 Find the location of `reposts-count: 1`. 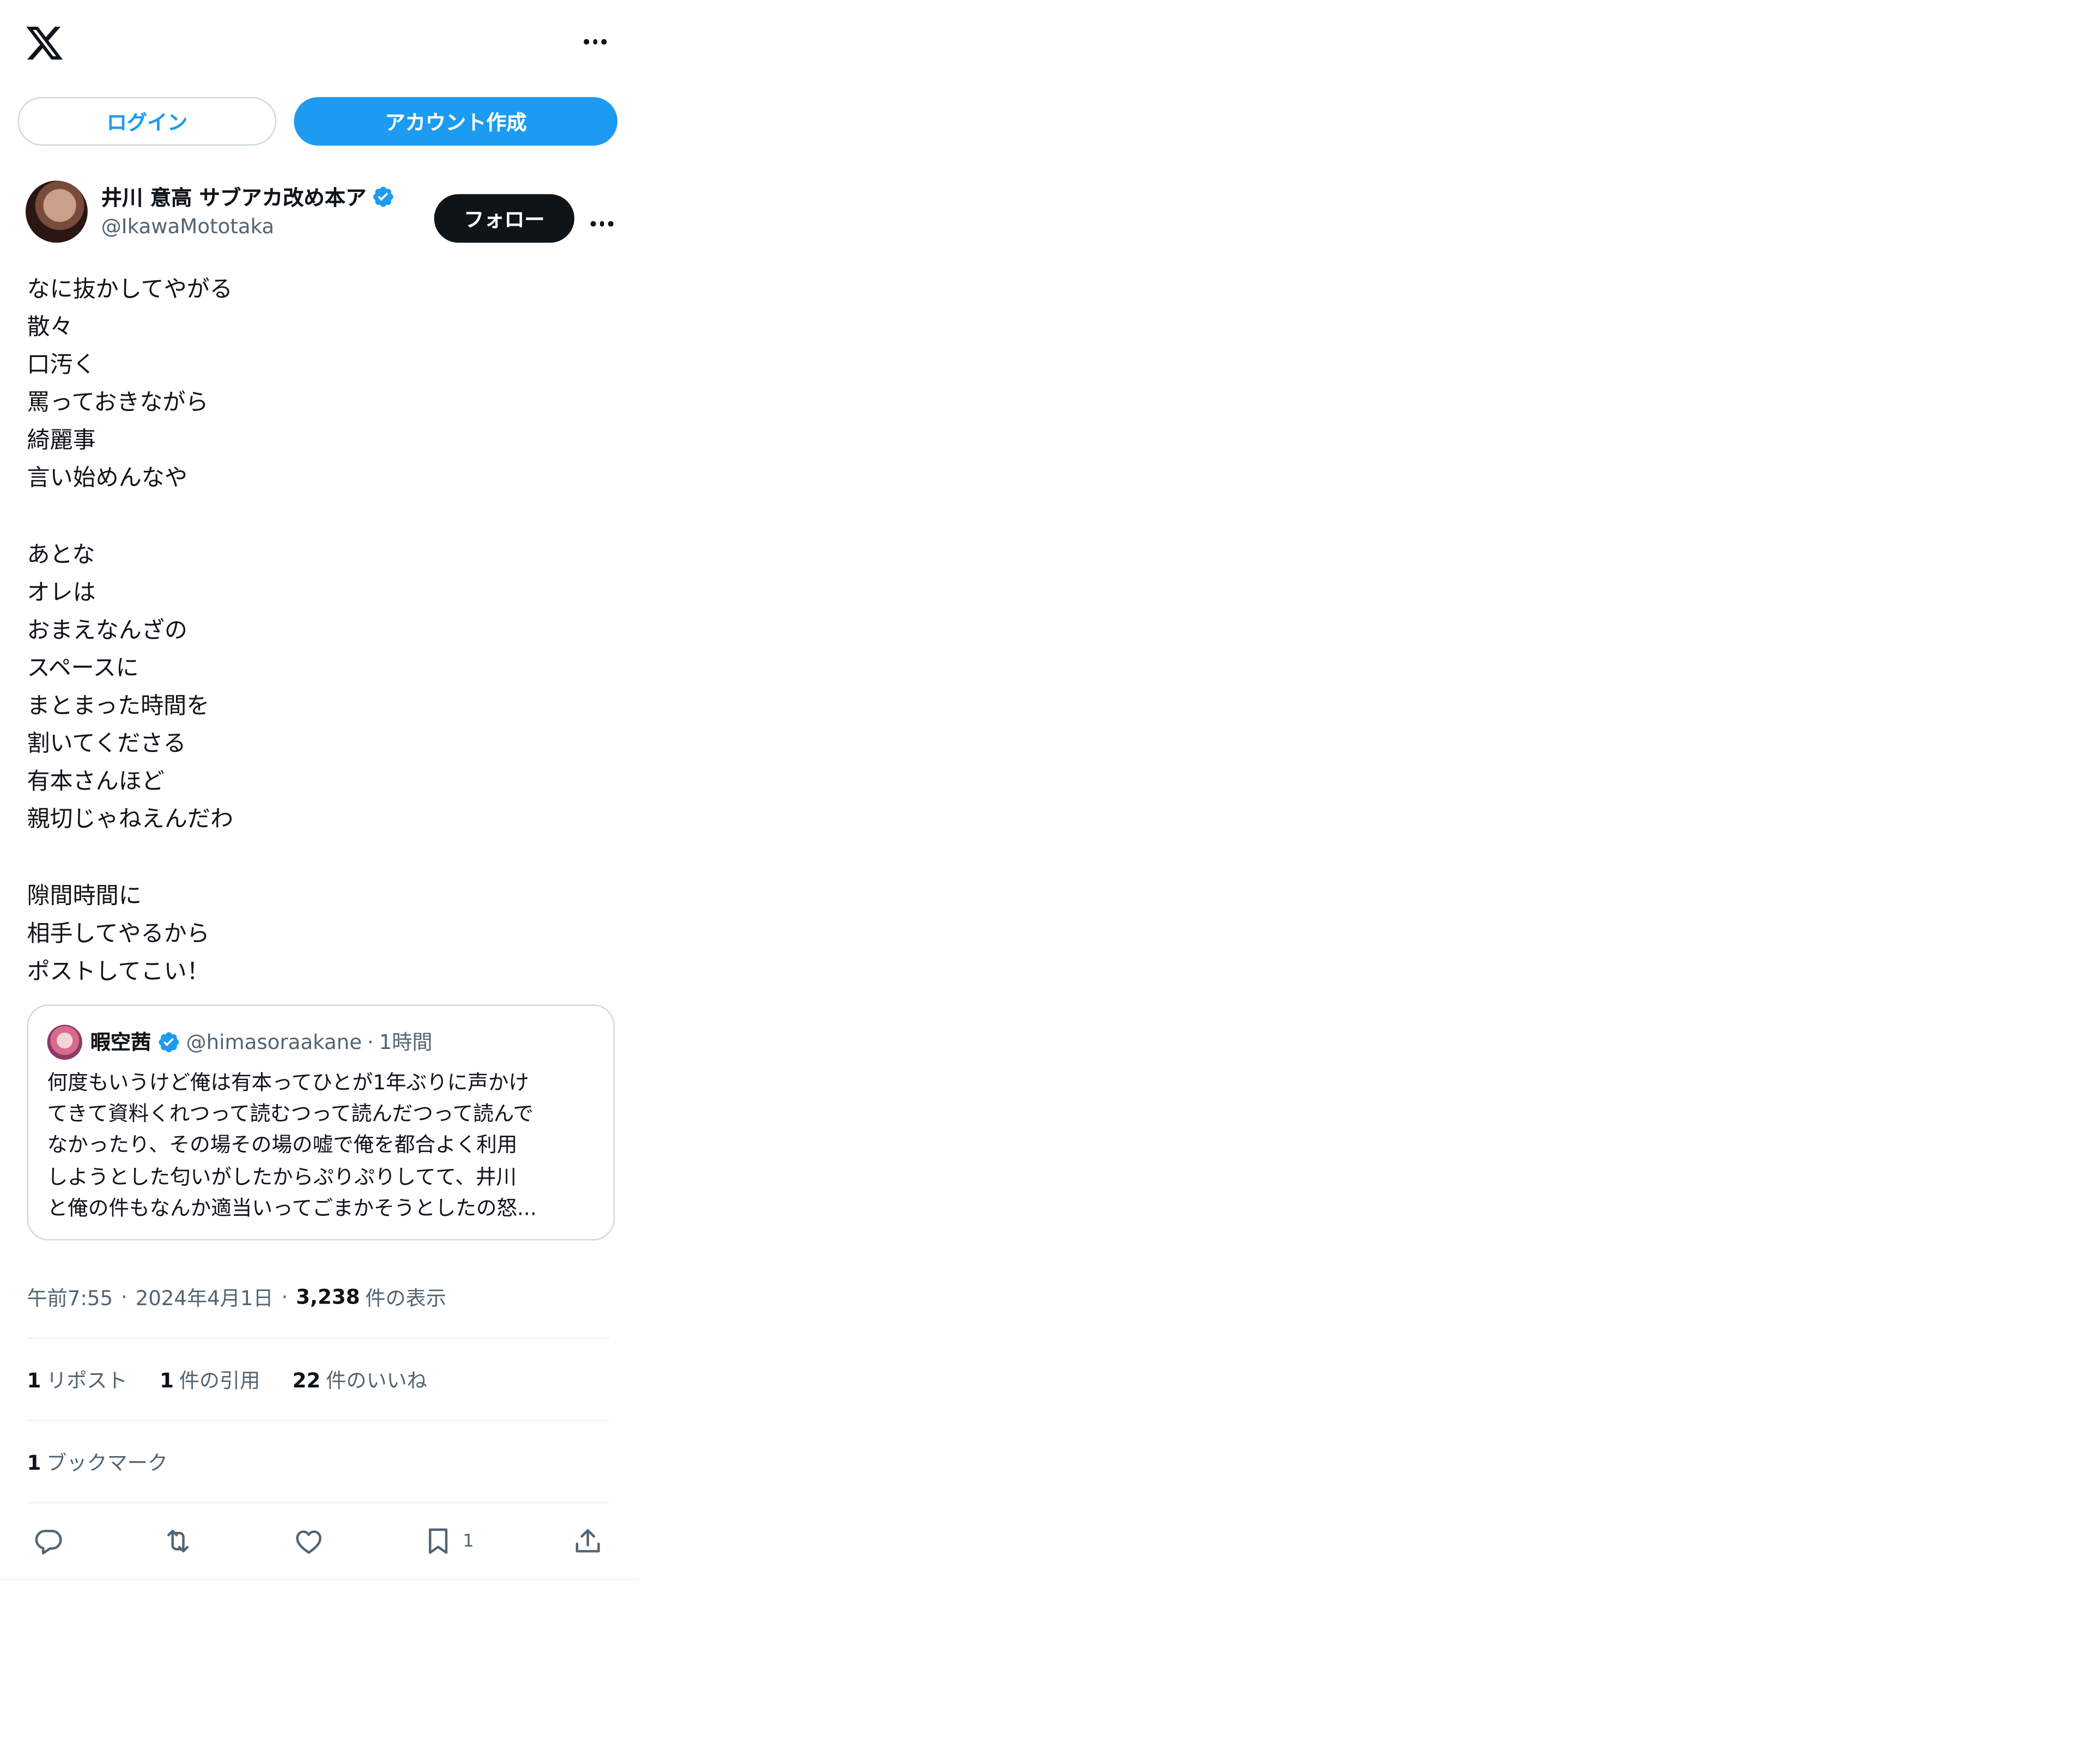

reposts-count: 1 is located at coordinates (34, 1380).